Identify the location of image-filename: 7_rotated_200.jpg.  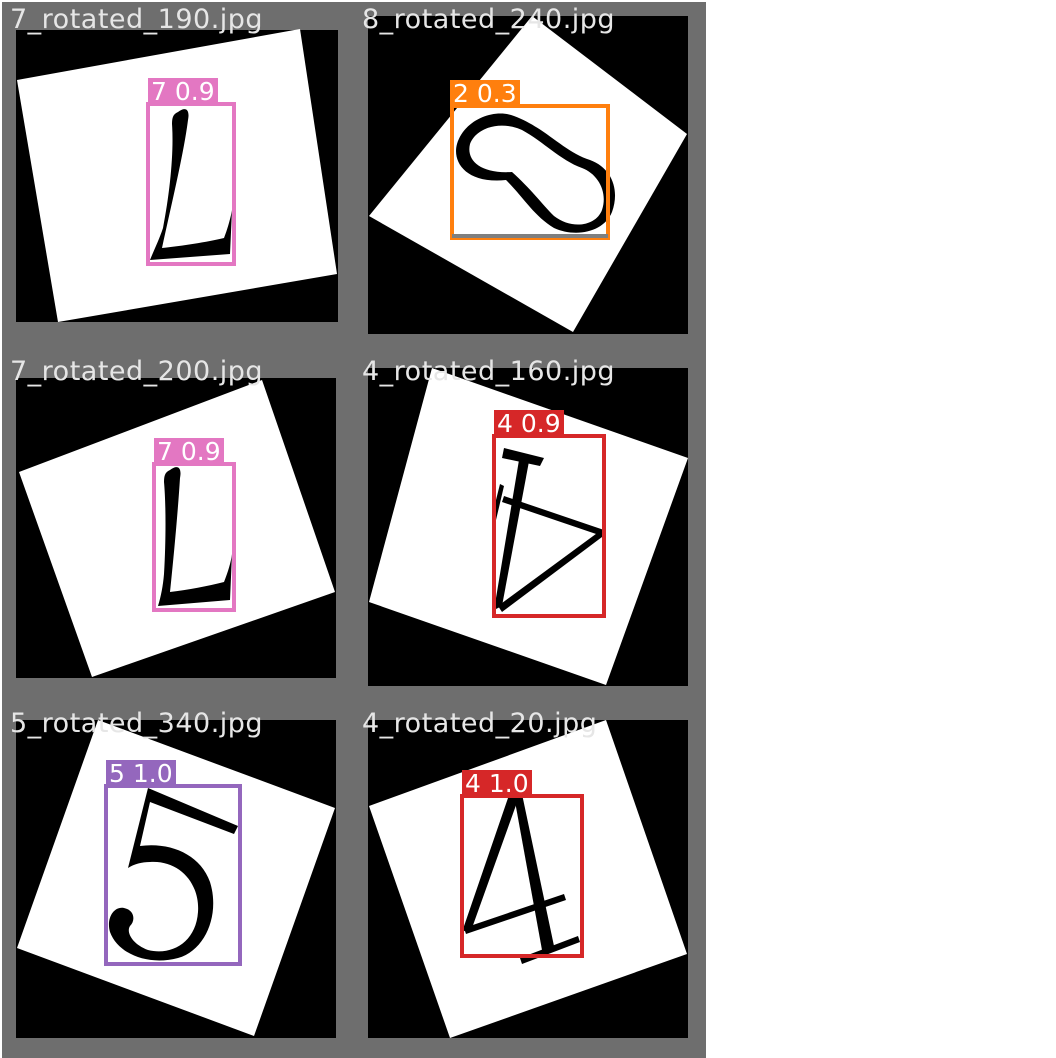
(137, 371).